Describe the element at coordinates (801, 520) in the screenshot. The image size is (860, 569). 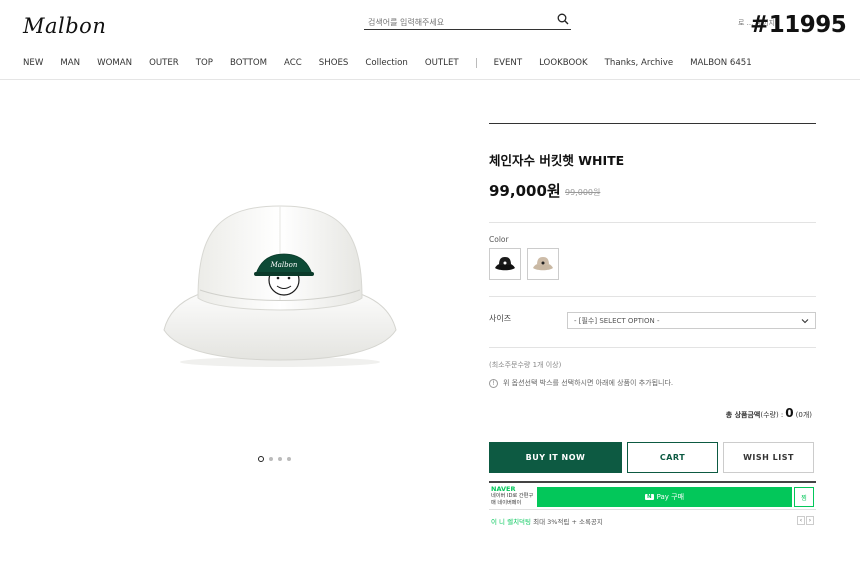
I see `chevron-left-icon: ‹` at that location.